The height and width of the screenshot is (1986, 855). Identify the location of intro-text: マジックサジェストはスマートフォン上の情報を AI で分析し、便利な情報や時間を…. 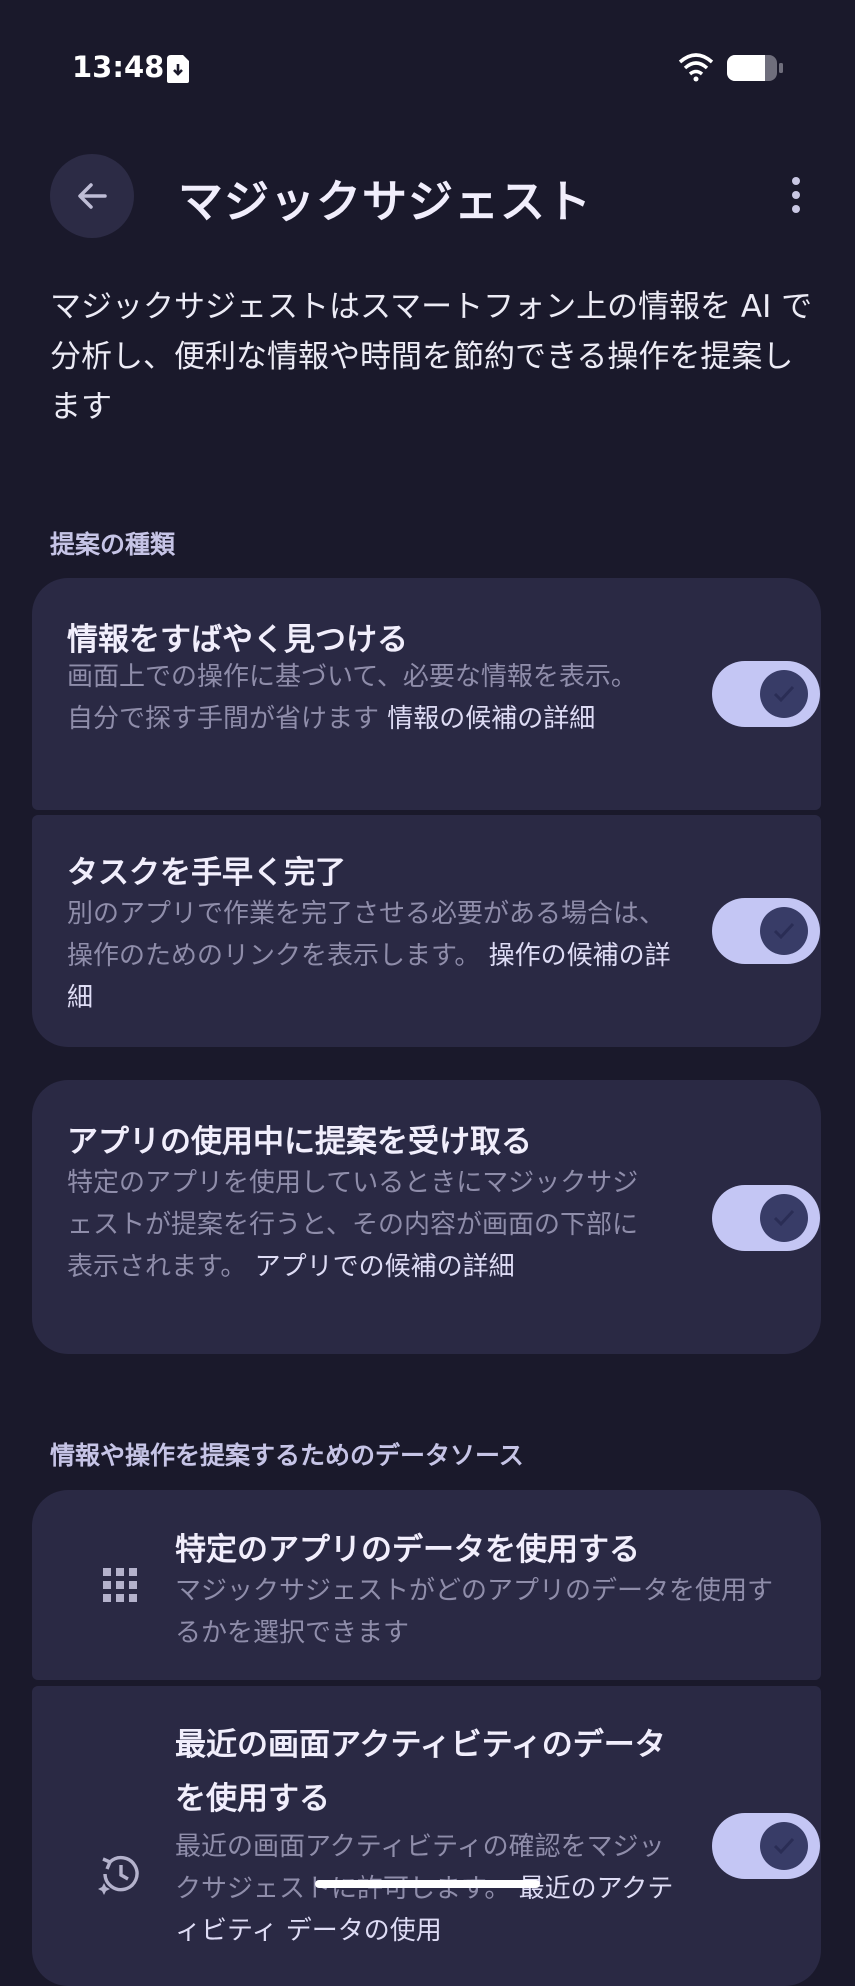
(431, 357).